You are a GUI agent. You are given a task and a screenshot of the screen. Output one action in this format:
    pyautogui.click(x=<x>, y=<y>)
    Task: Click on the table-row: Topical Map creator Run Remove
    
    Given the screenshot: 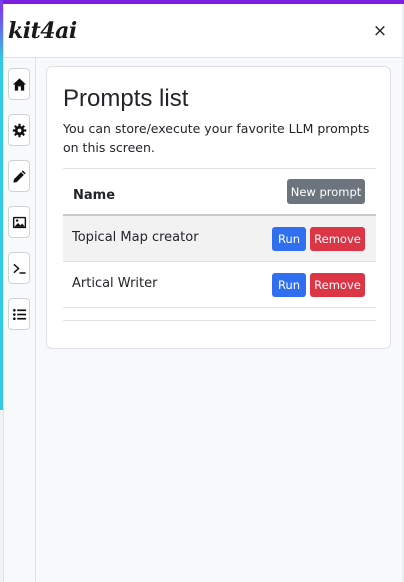 What is the action you would take?
    pyautogui.click(x=219, y=239)
    